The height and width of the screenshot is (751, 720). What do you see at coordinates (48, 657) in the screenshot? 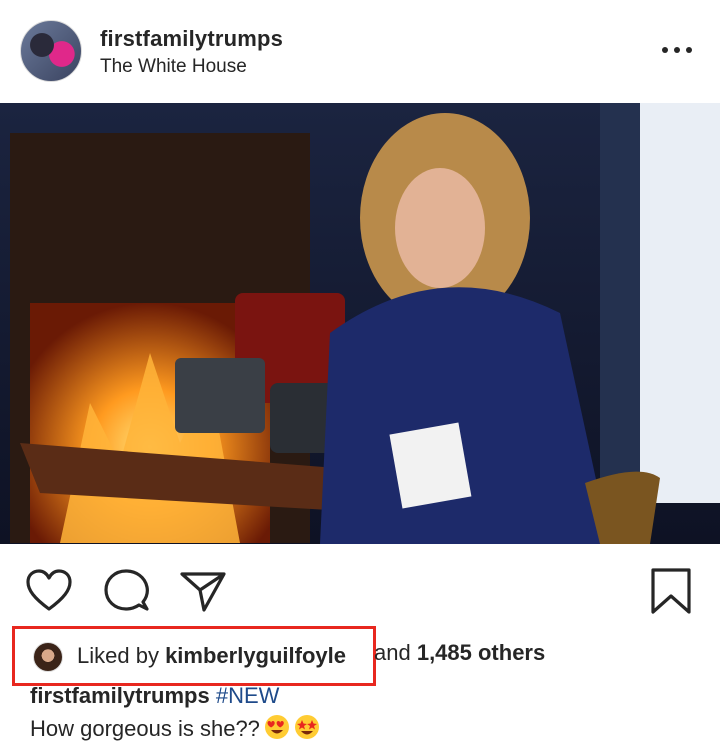
I see `liker-avatar` at bounding box center [48, 657].